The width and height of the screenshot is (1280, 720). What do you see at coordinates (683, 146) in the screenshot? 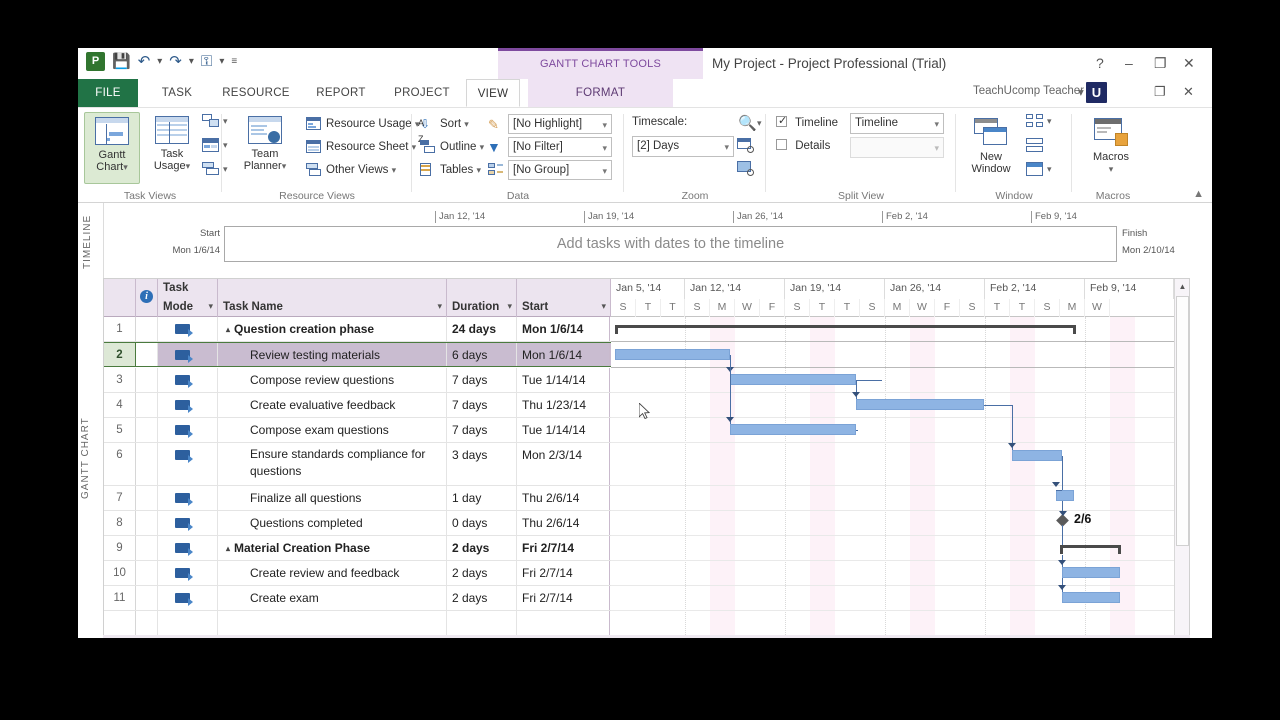
I see `timescale-combo: [2] Days ▾` at bounding box center [683, 146].